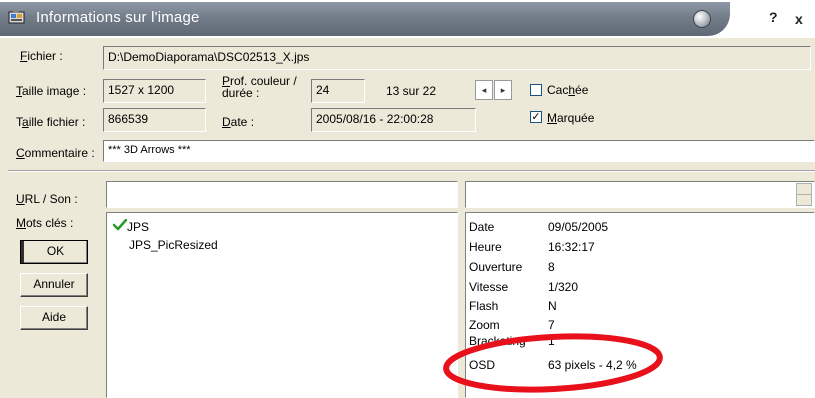 The height and width of the screenshot is (398, 815). What do you see at coordinates (568, 90) in the screenshot?
I see `hidden-label: Cachée` at bounding box center [568, 90].